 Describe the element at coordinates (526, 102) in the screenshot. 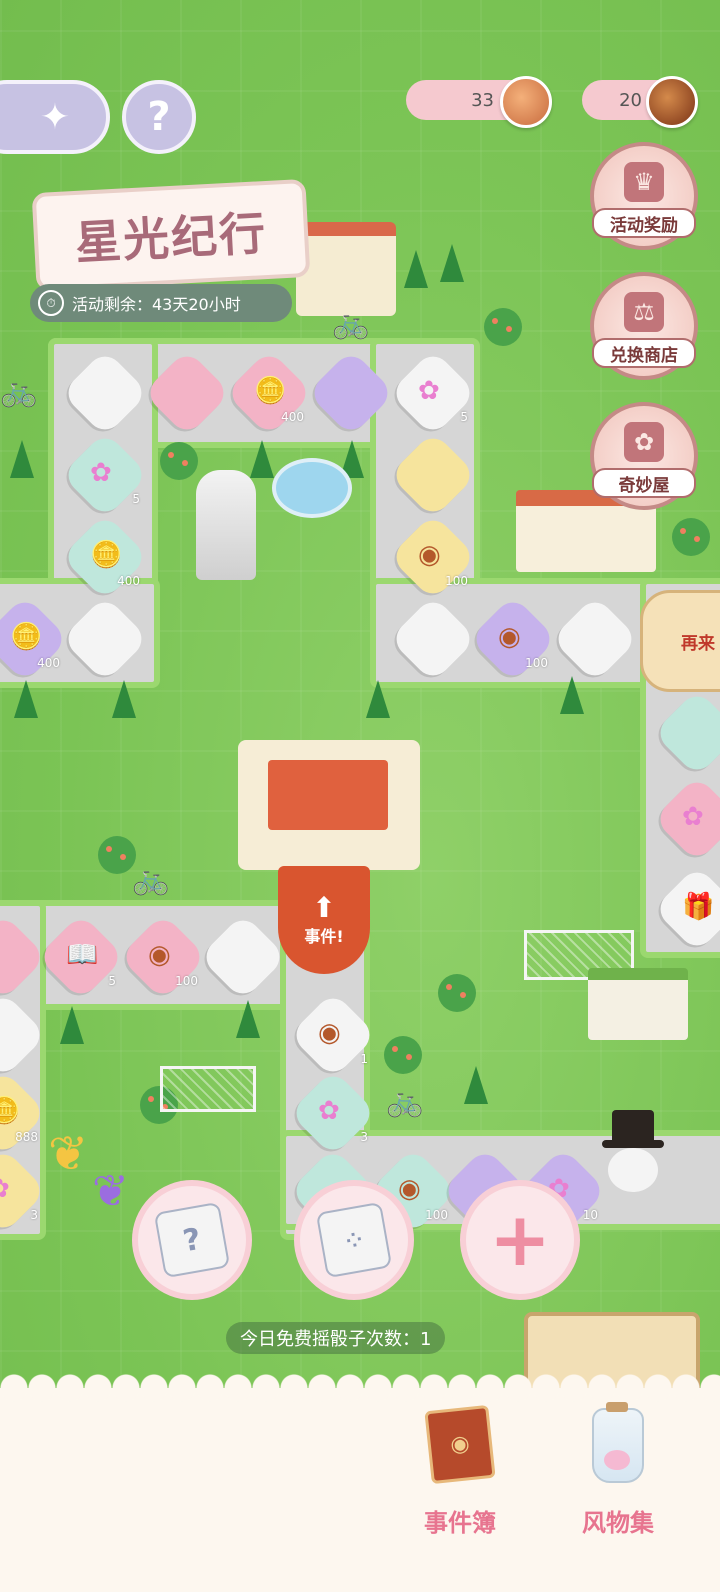

I see `bronze-coin-icon` at that location.